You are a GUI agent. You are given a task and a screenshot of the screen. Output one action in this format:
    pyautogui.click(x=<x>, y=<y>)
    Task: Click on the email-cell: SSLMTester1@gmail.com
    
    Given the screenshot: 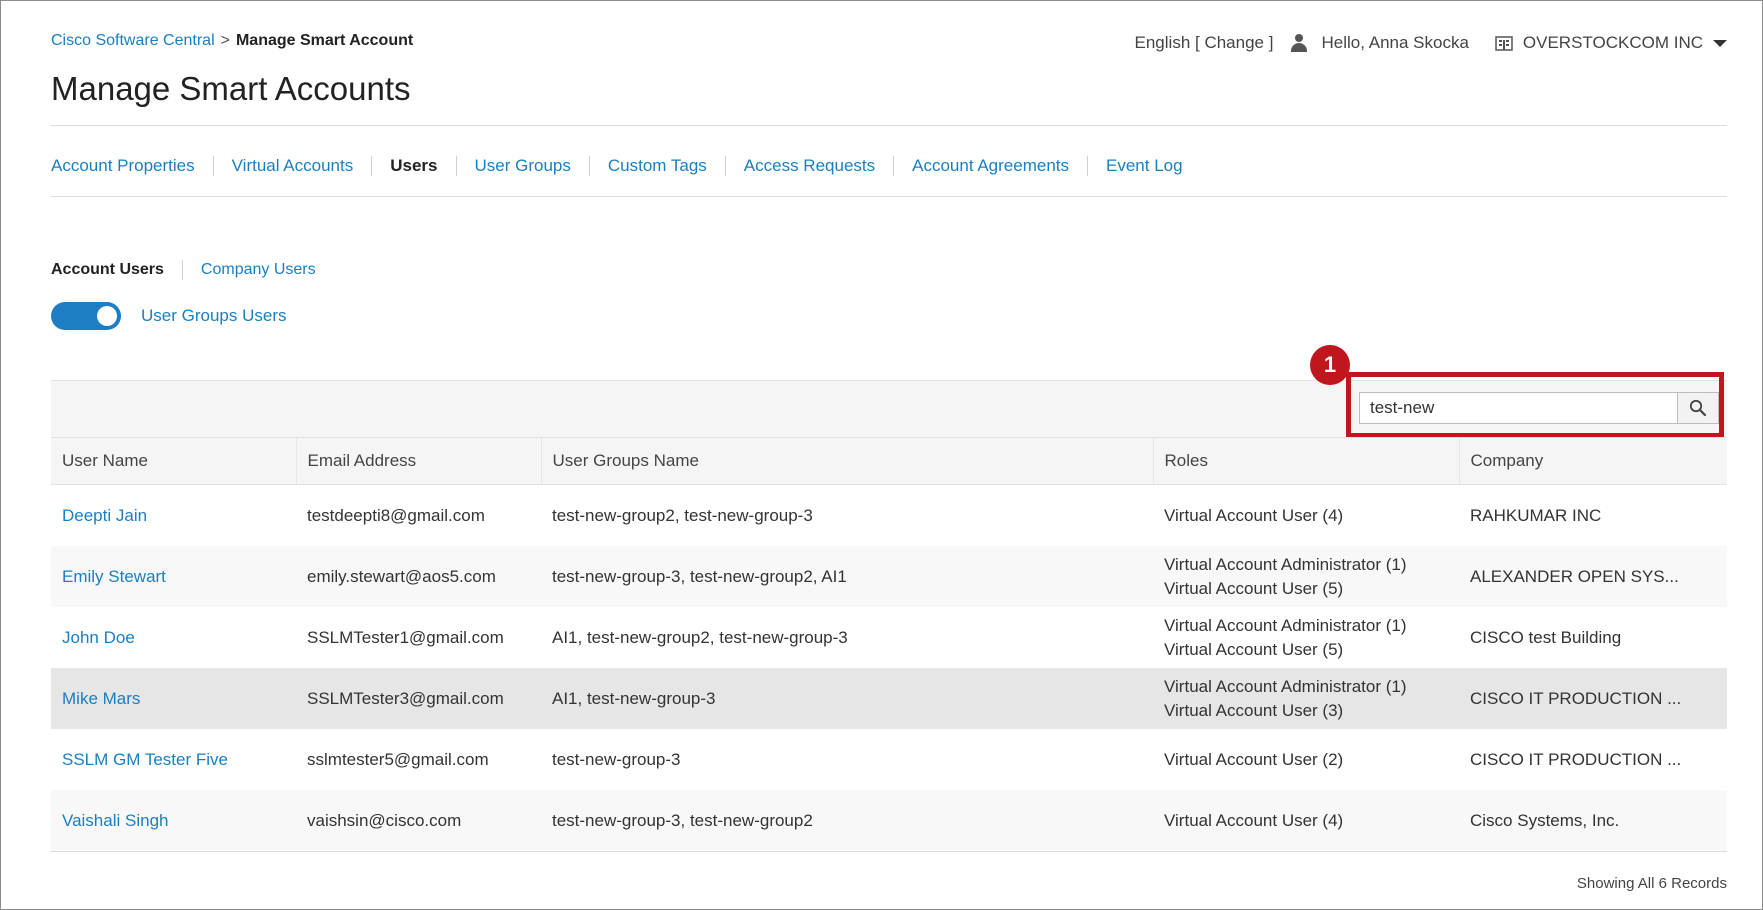 What is the action you would take?
    pyautogui.click(x=405, y=637)
    